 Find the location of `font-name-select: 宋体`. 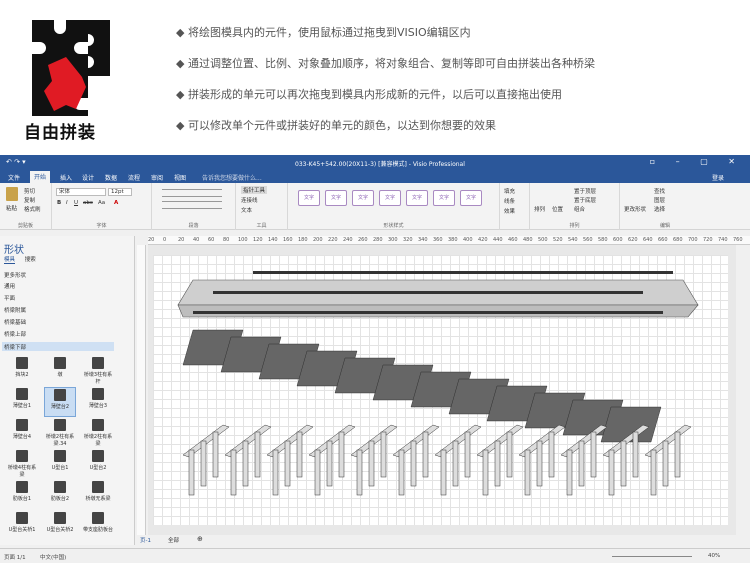

font-name-select: 宋体 is located at coordinates (81, 192).